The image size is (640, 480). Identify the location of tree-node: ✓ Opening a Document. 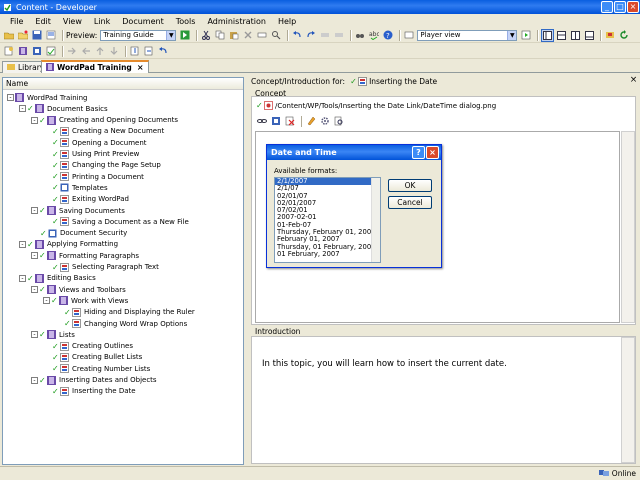
(95, 142).